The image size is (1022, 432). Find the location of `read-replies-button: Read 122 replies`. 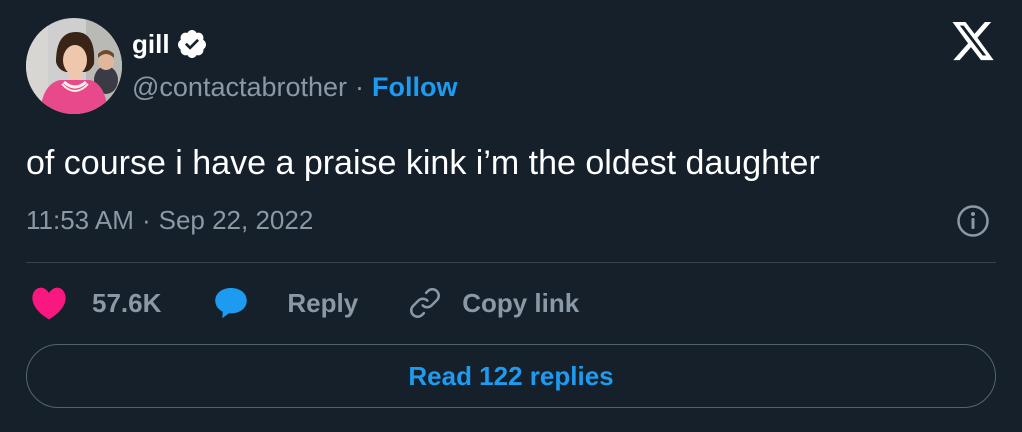

read-replies-button: Read 122 replies is located at coordinates (511, 376).